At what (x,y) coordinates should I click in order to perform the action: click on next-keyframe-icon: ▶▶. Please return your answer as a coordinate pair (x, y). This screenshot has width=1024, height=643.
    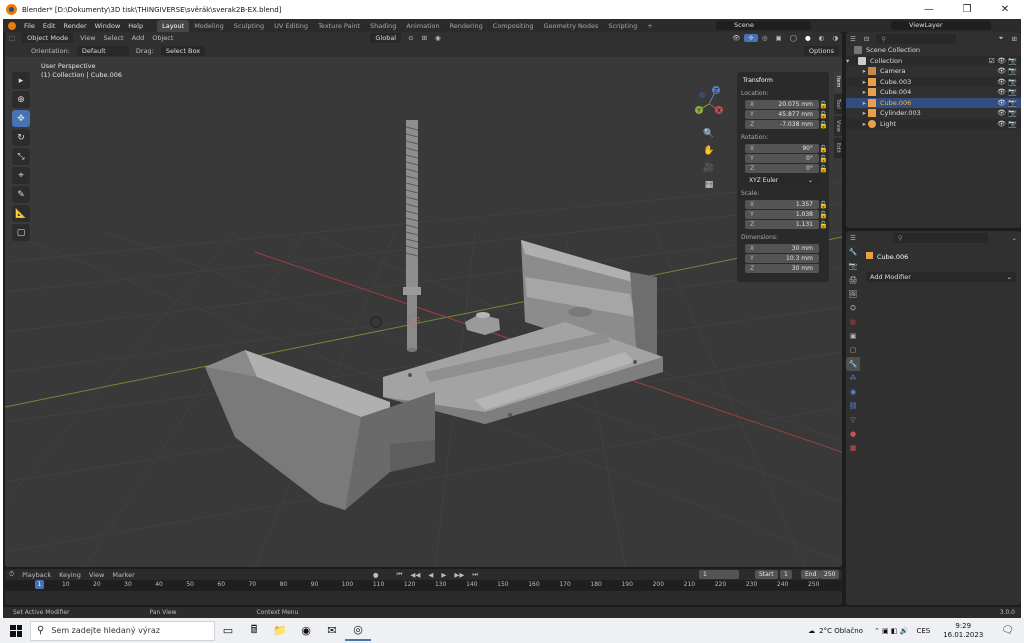
    Looking at the image, I should click on (459, 575).